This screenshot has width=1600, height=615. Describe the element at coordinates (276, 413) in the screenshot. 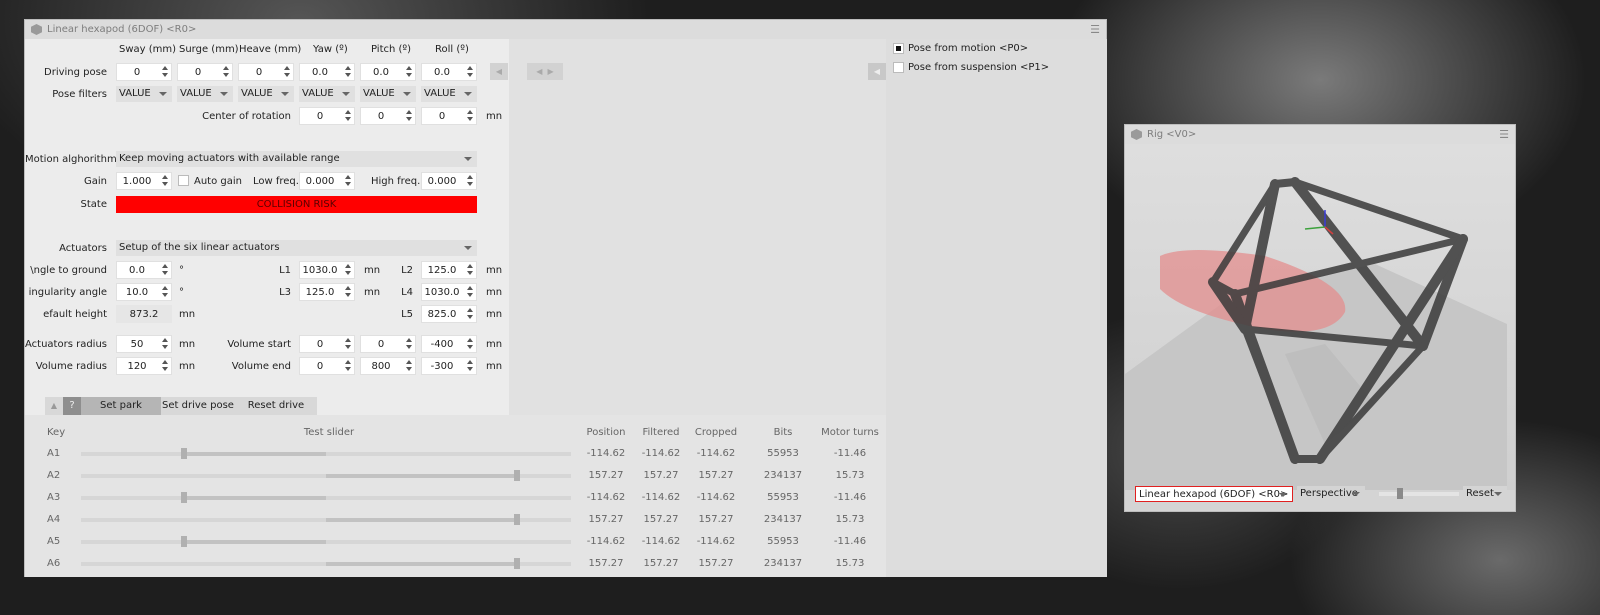

I see `reset-drive-pose-button: Reset drive pose` at that location.